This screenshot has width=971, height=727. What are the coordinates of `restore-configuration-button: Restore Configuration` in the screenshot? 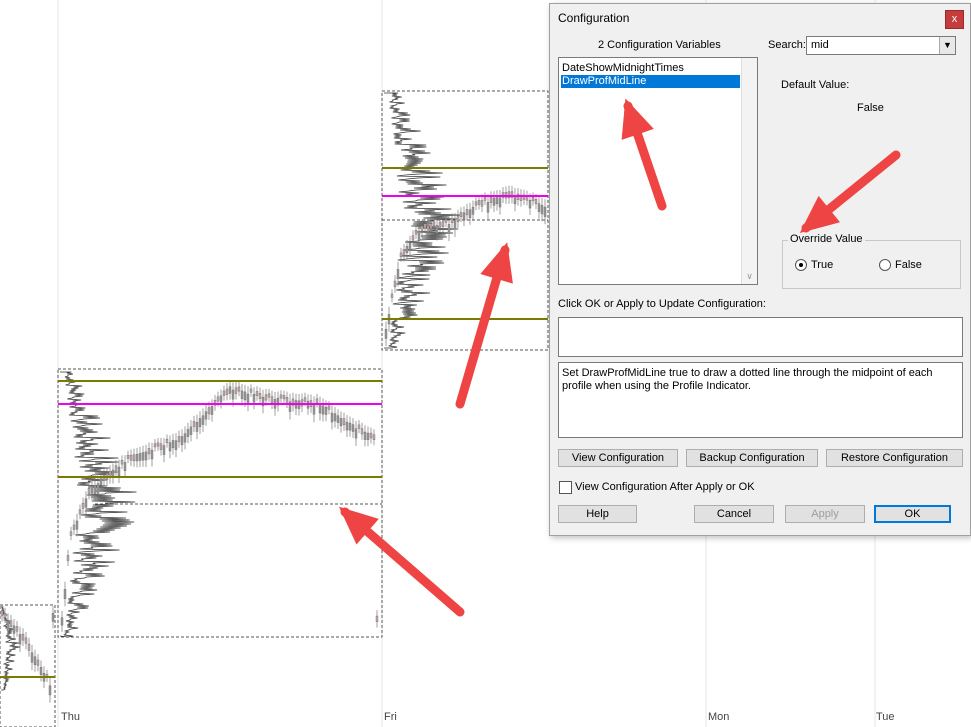 It's located at (894, 458).